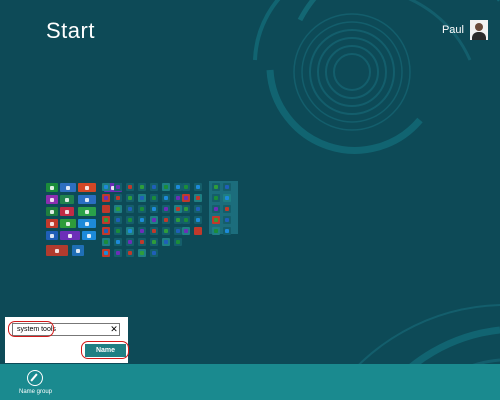 The height and width of the screenshot is (400, 500). What do you see at coordinates (67, 211) in the screenshot?
I see `photos-tile` at bounding box center [67, 211].